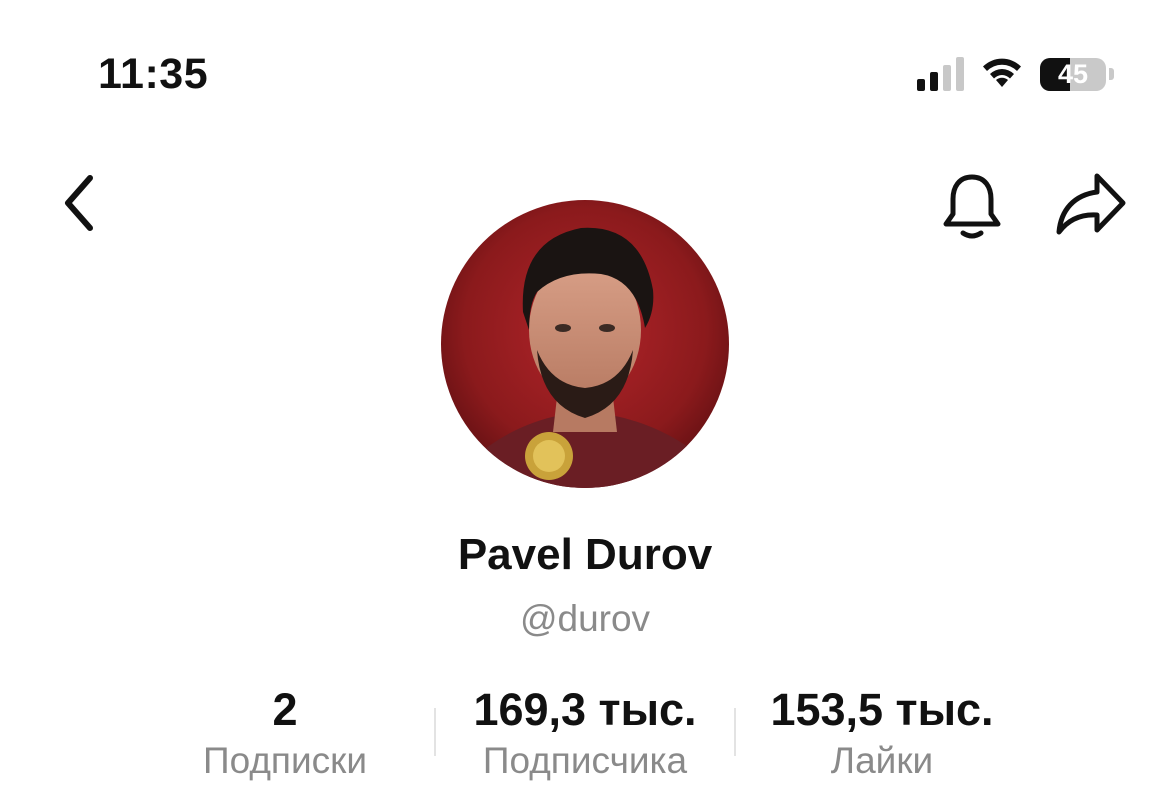  I want to click on avatar, so click(585, 344).